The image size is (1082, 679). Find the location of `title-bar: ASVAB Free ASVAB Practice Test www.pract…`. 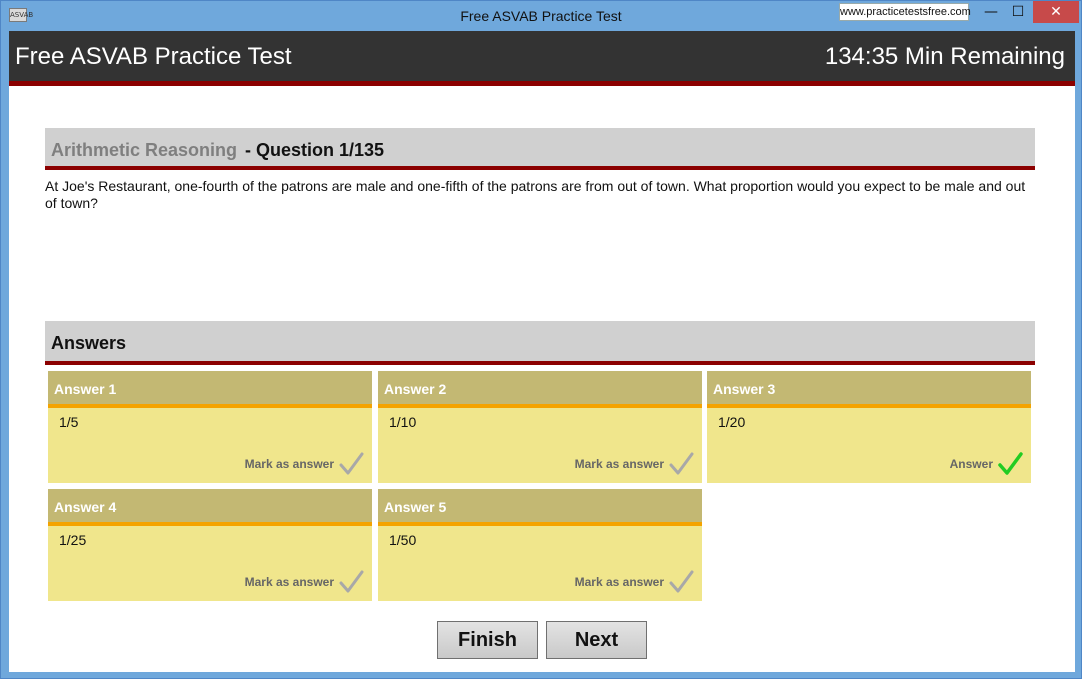

title-bar: ASVAB Free ASVAB Practice Test www.pract… is located at coordinates (541, 16).